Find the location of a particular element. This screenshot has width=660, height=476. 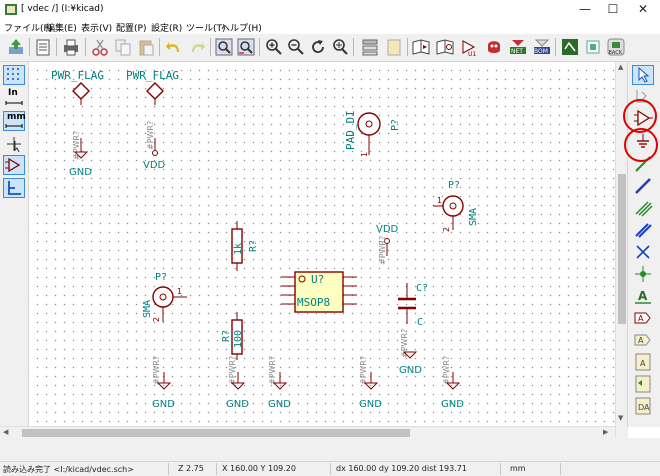

vertical-scroll-thumb is located at coordinates (622, 249).